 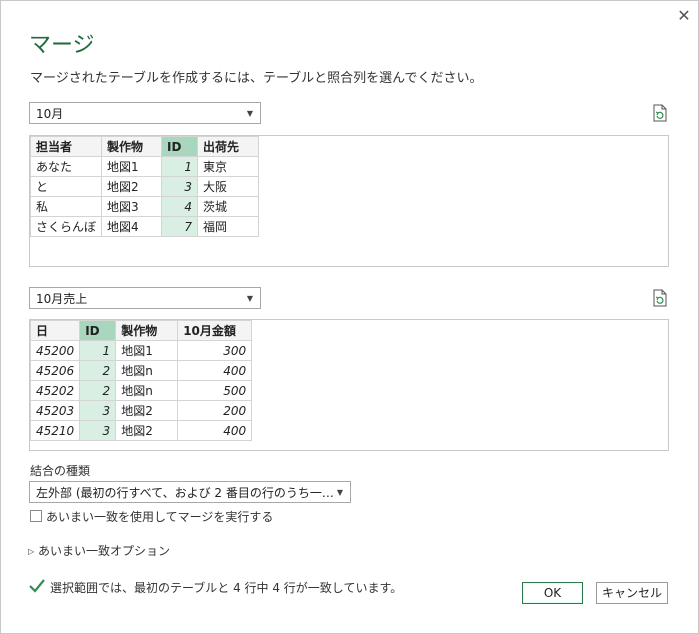 I want to click on table-cell: 45206, so click(x=55, y=370).